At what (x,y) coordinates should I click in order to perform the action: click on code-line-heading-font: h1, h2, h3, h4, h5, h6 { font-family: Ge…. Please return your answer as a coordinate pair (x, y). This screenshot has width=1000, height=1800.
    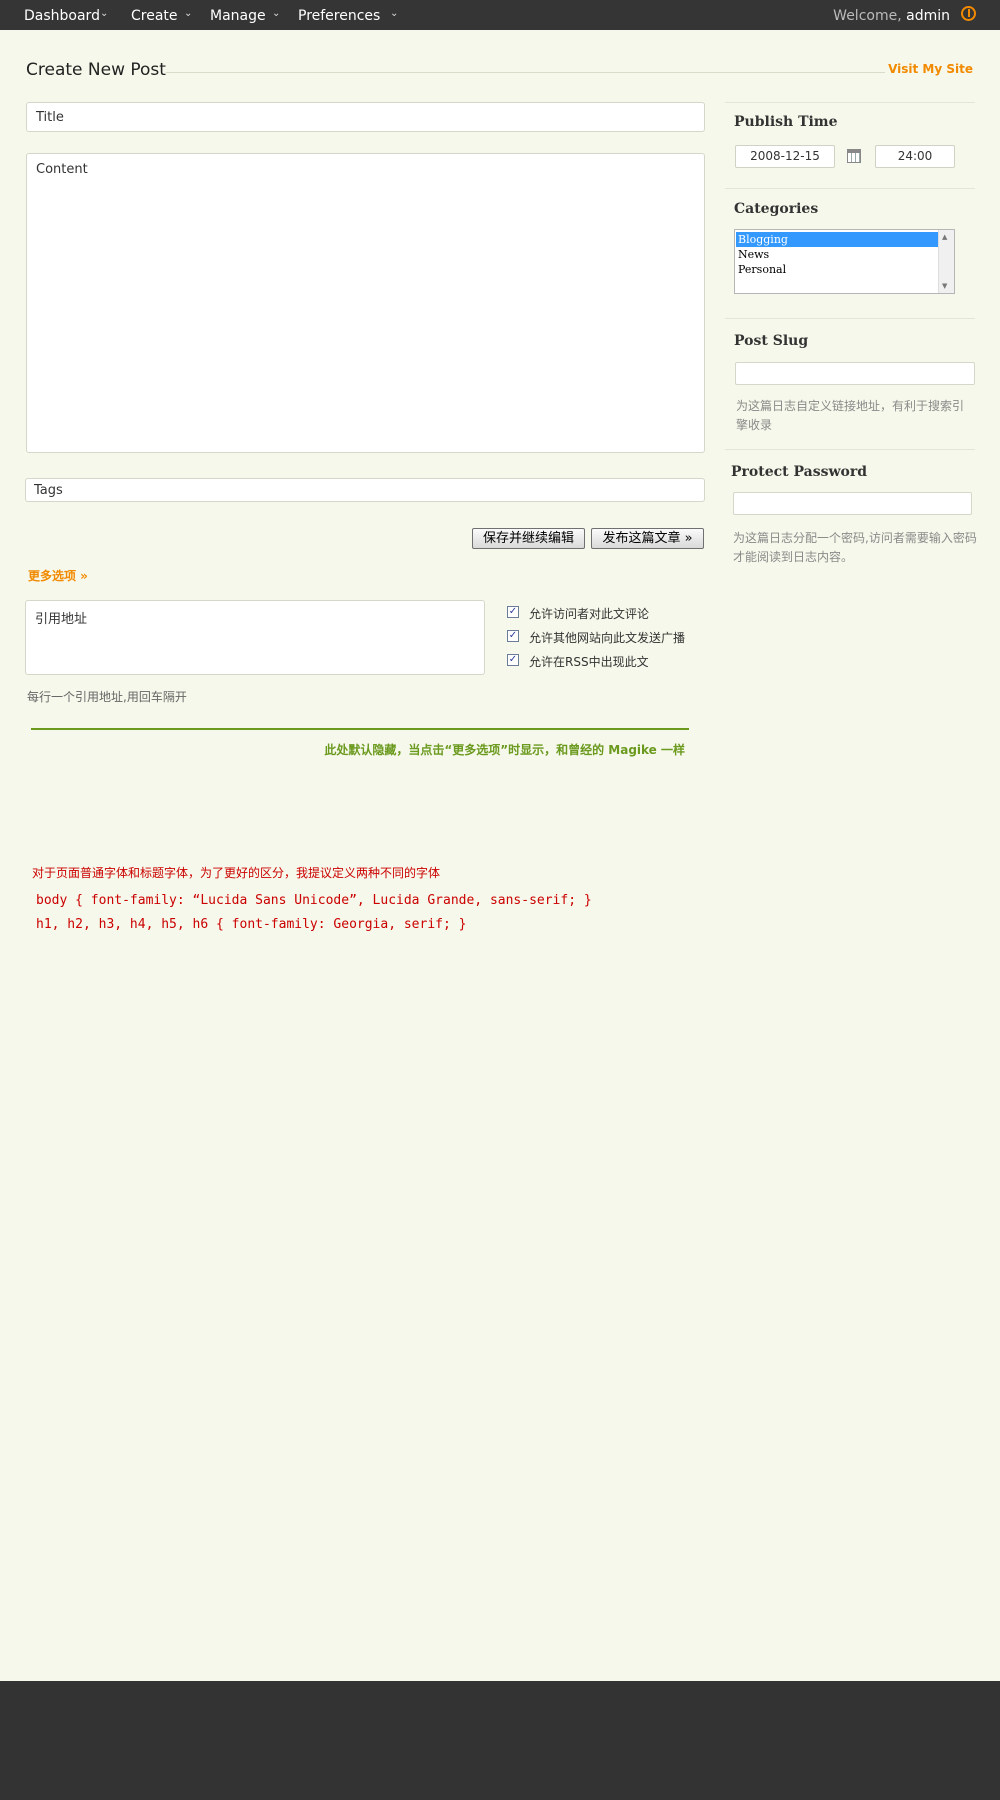
    Looking at the image, I should click on (251, 924).